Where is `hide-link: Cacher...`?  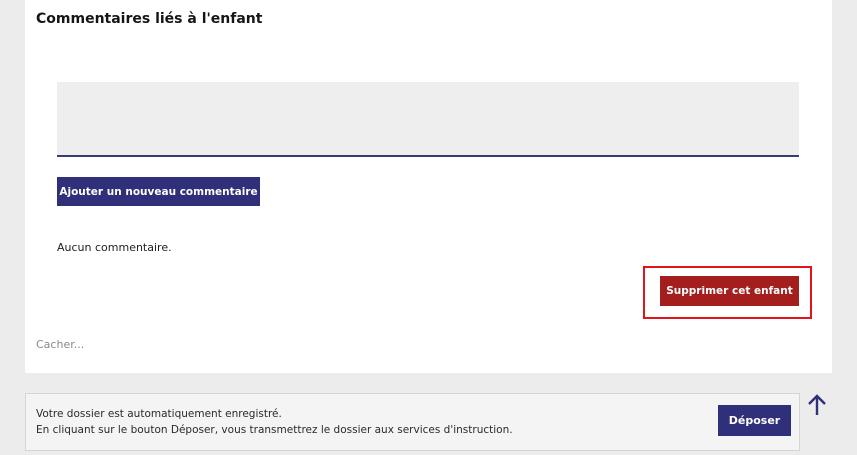
hide-link: Cacher... is located at coordinates (60, 344).